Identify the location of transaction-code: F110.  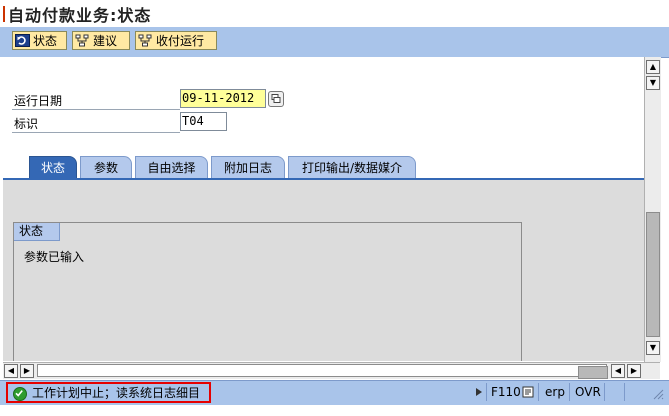
(506, 392).